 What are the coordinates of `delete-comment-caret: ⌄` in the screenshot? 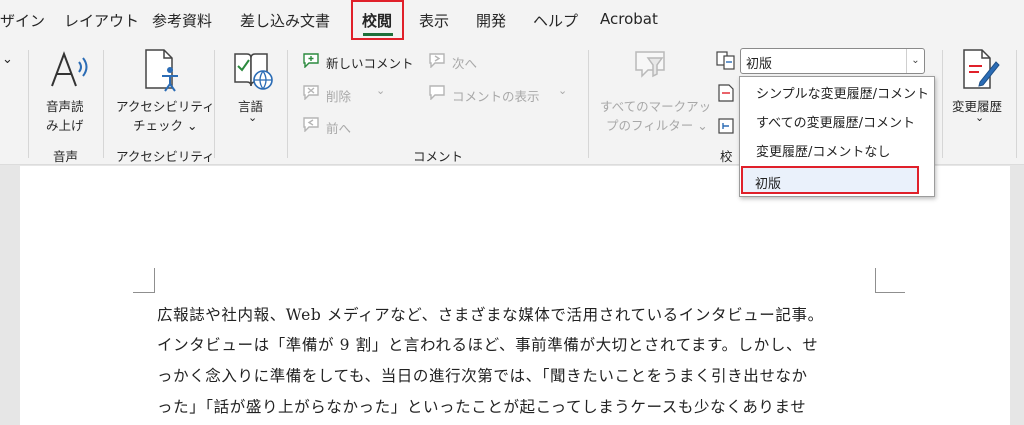 It's located at (381, 90).